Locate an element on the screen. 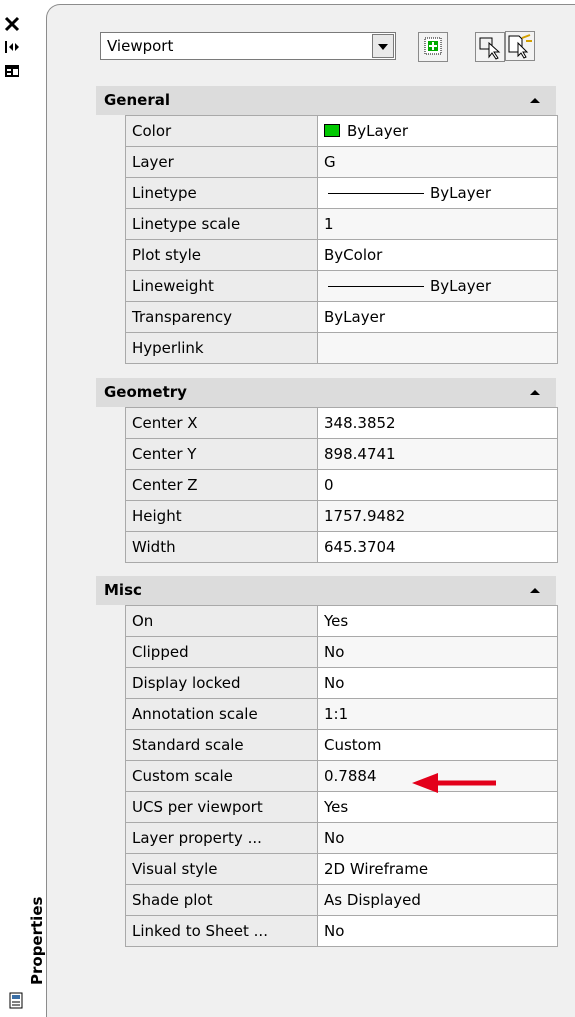 Image resolution: width=575 pixels, height=1017 pixels. prop-name: Display locked is located at coordinates (221, 683).